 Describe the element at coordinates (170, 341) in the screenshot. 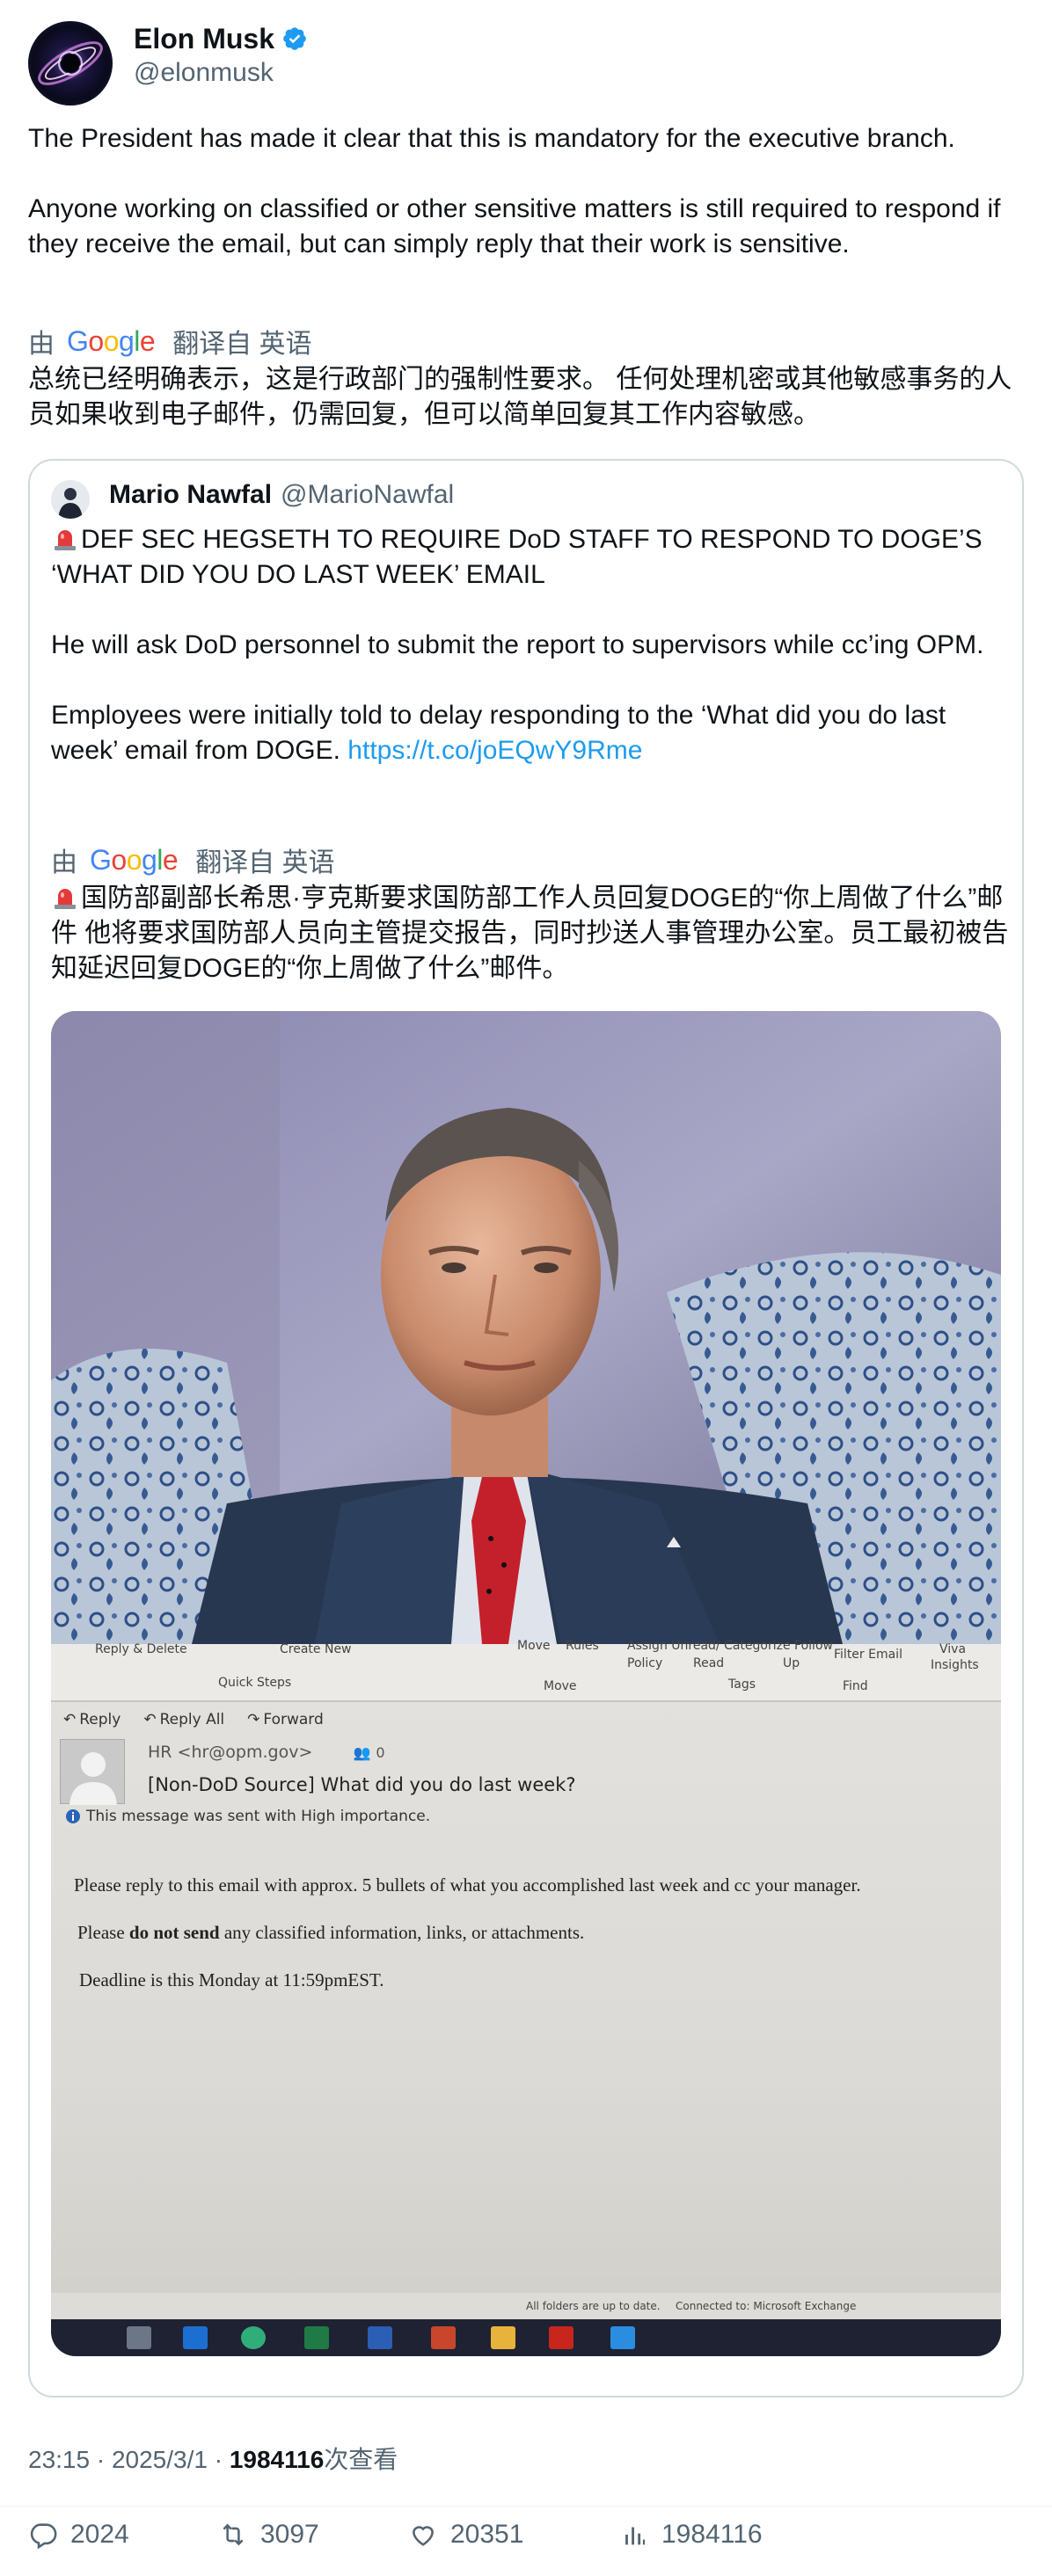

I see `translation-attribution: 由 Google 翻译自 英语` at that location.